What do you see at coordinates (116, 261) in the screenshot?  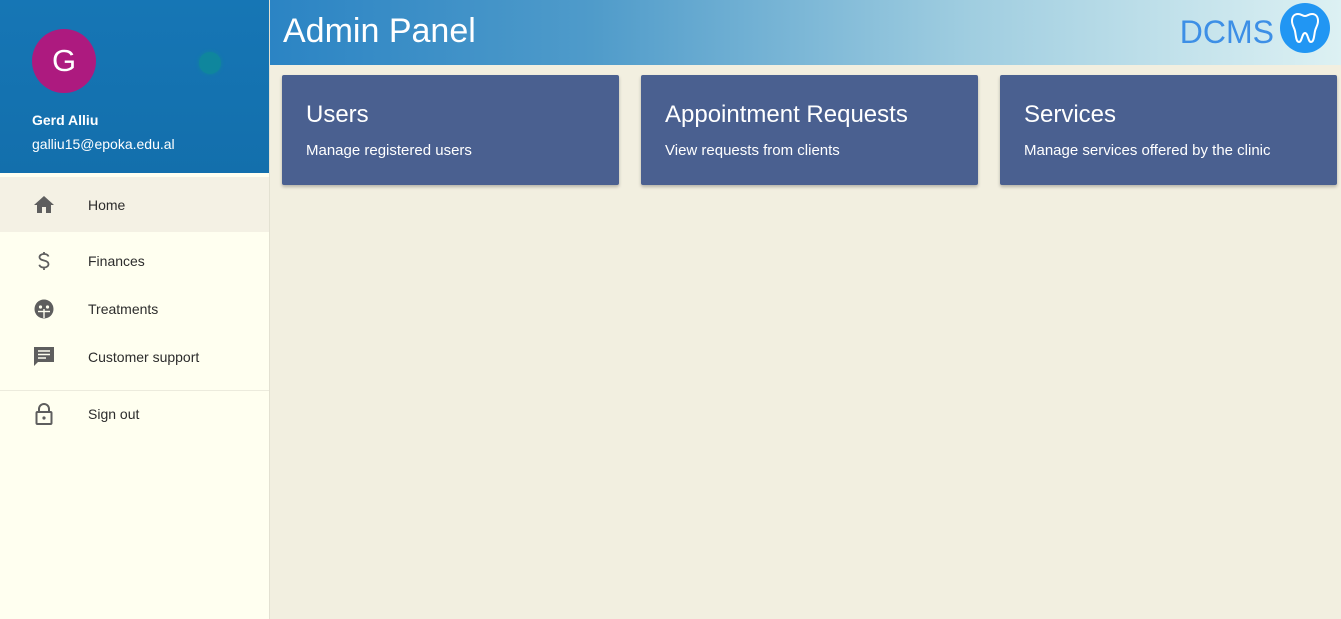 I see `sidebar-item-label: Finances` at bounding box center [116, 261].